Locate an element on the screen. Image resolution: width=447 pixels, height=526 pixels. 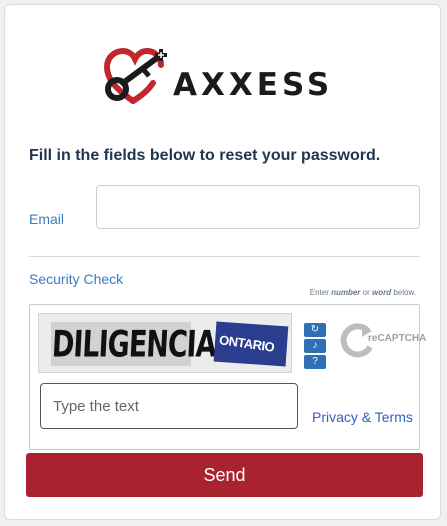
email-label: Email is located at coordinates (47, 219).